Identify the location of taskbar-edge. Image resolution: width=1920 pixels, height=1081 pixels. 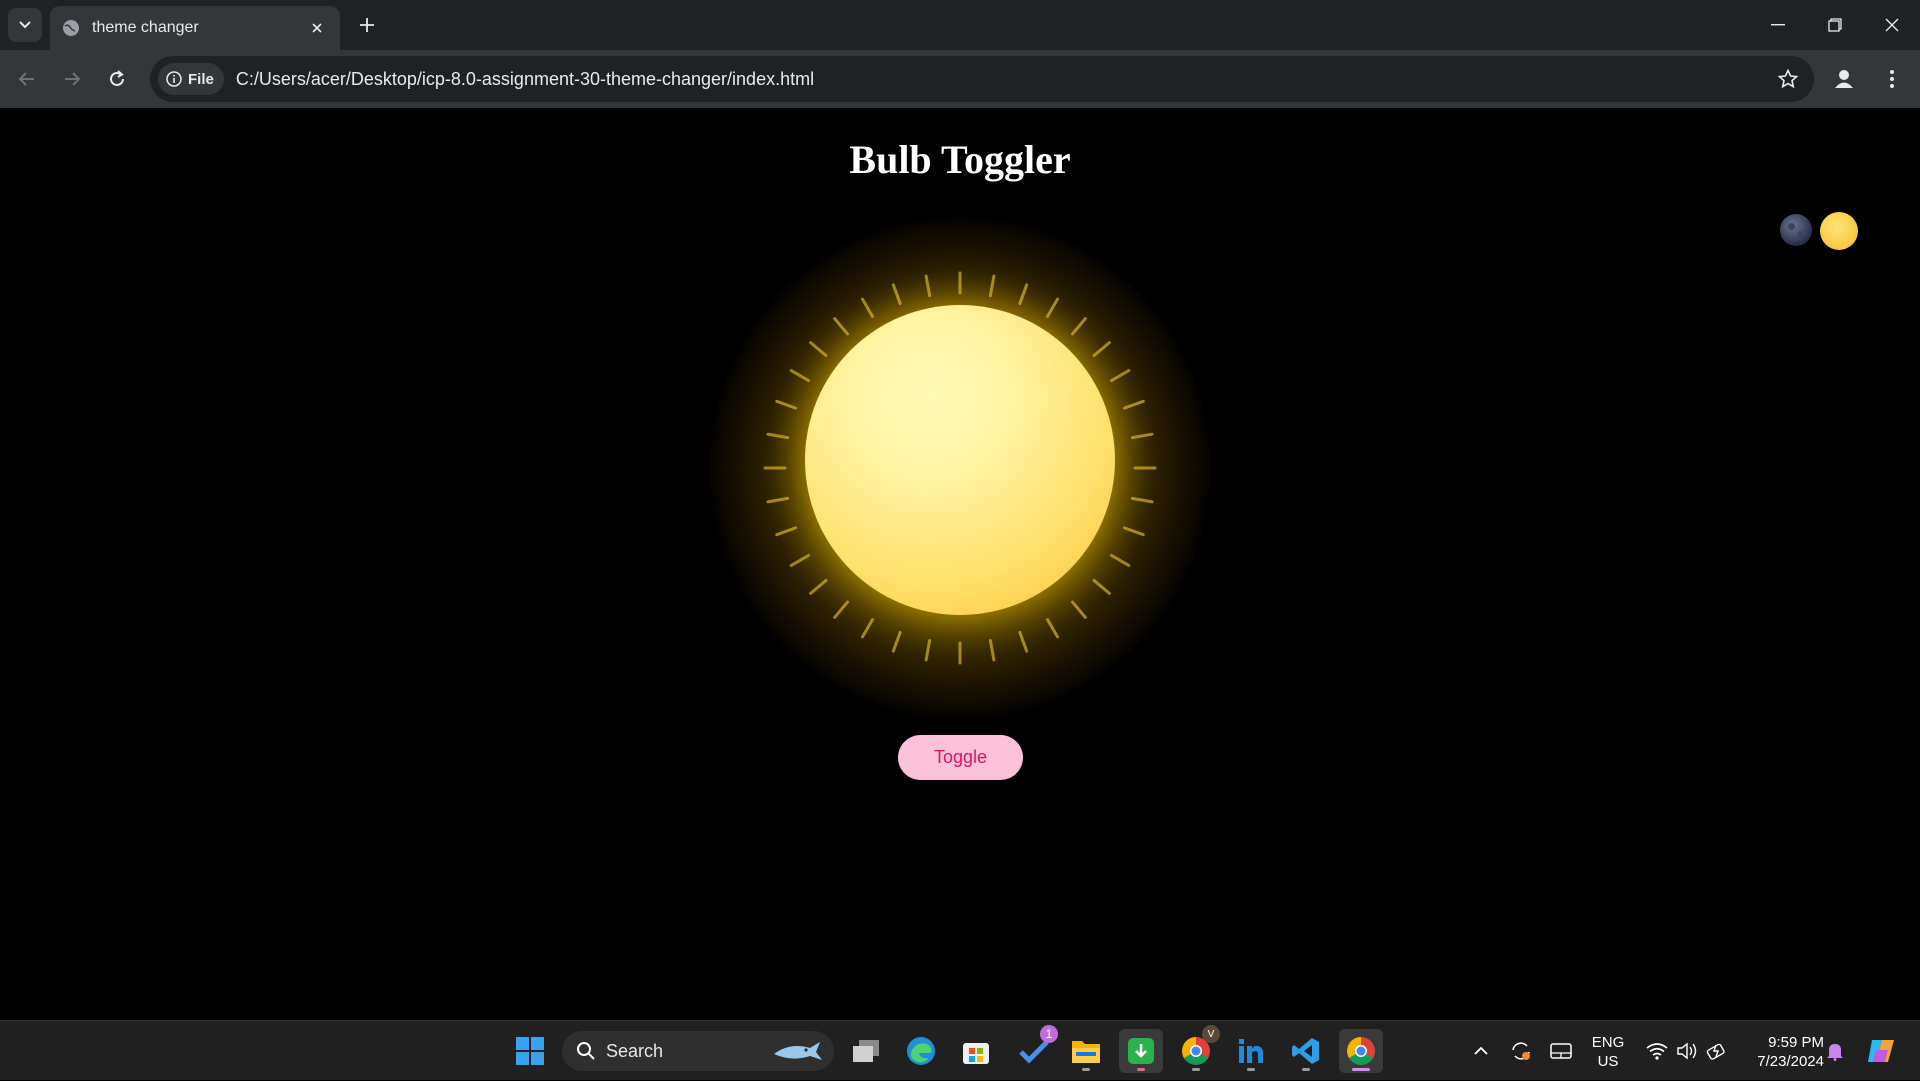
(921, 1051).